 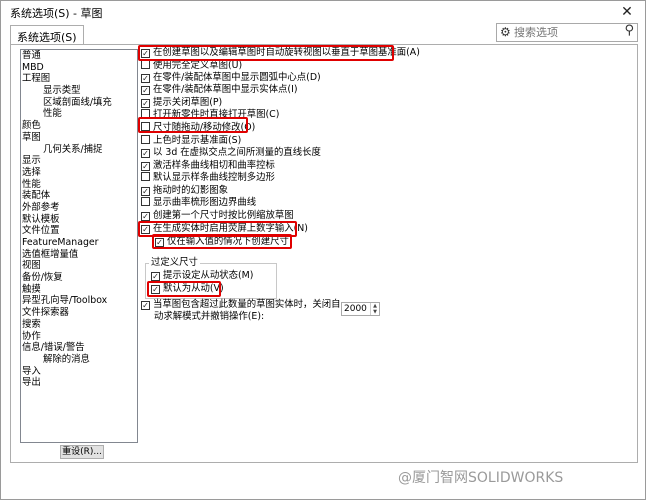 I want to click on nav-item: 视图, so click(x=79, y=266).